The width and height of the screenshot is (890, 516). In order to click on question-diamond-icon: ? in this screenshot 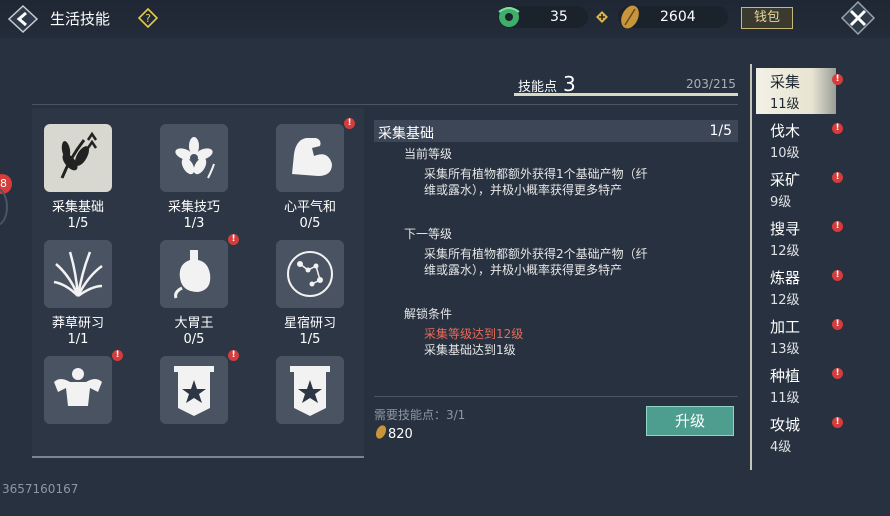, I will do `click(148, 18)`.